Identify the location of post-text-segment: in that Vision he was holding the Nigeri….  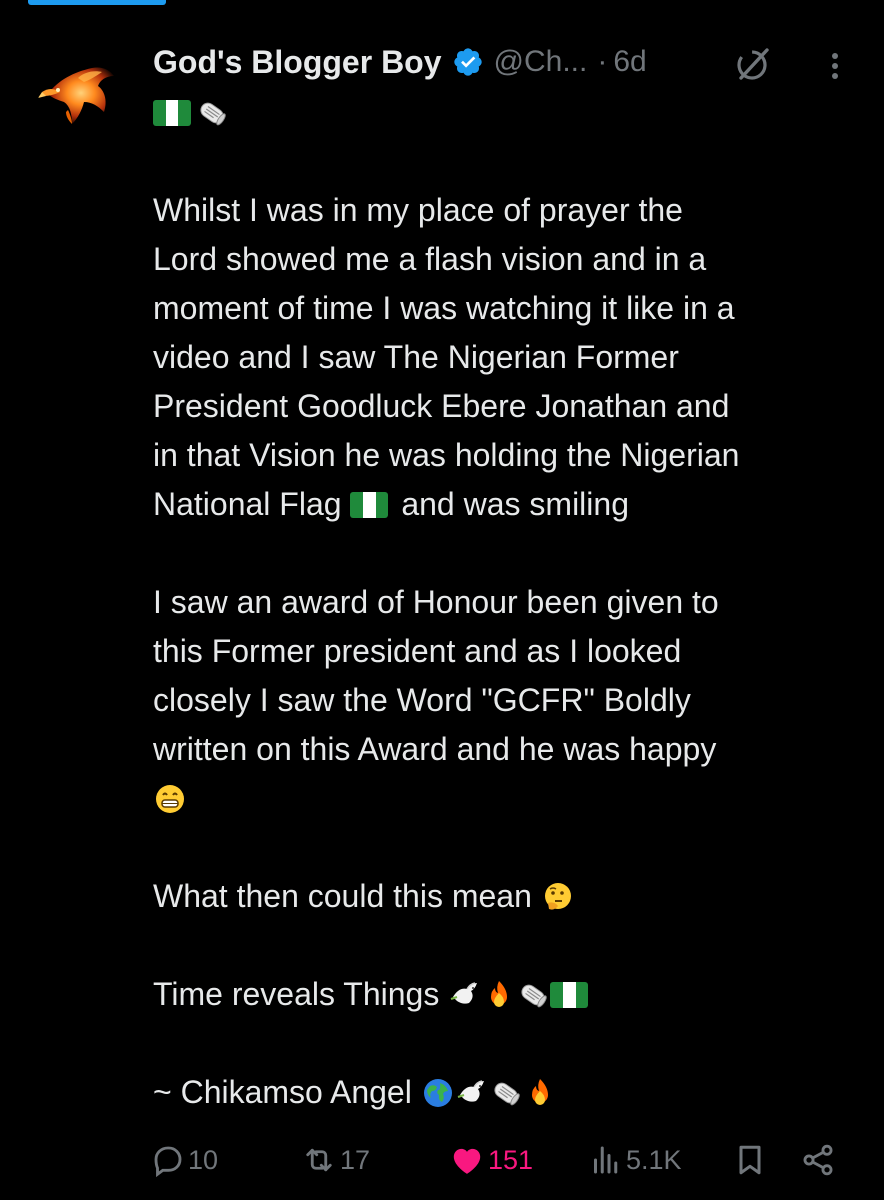
(446, 455).